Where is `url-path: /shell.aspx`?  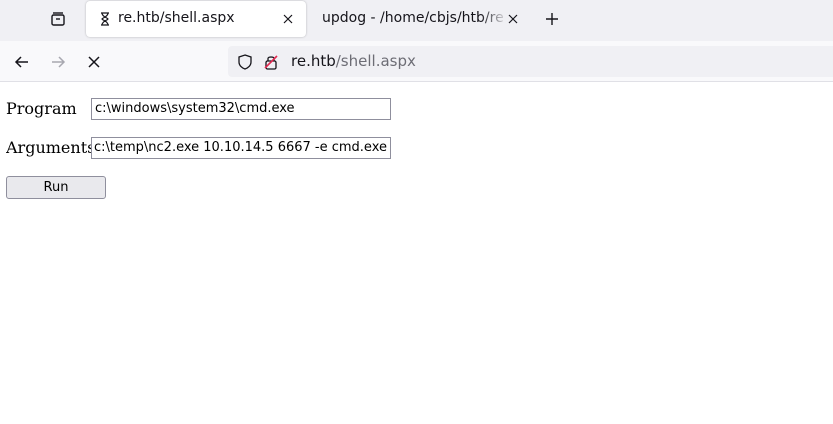 url-path: /shell.aspx is located at coordinates (375, 61).